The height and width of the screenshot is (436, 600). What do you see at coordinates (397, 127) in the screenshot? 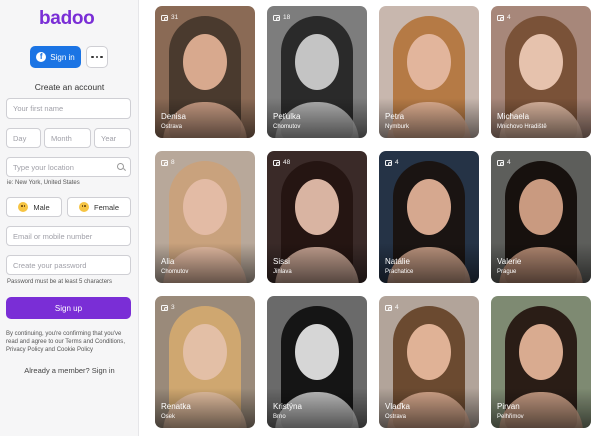
I see `profile-city: Nymburk` at bounding box center [397, 127].